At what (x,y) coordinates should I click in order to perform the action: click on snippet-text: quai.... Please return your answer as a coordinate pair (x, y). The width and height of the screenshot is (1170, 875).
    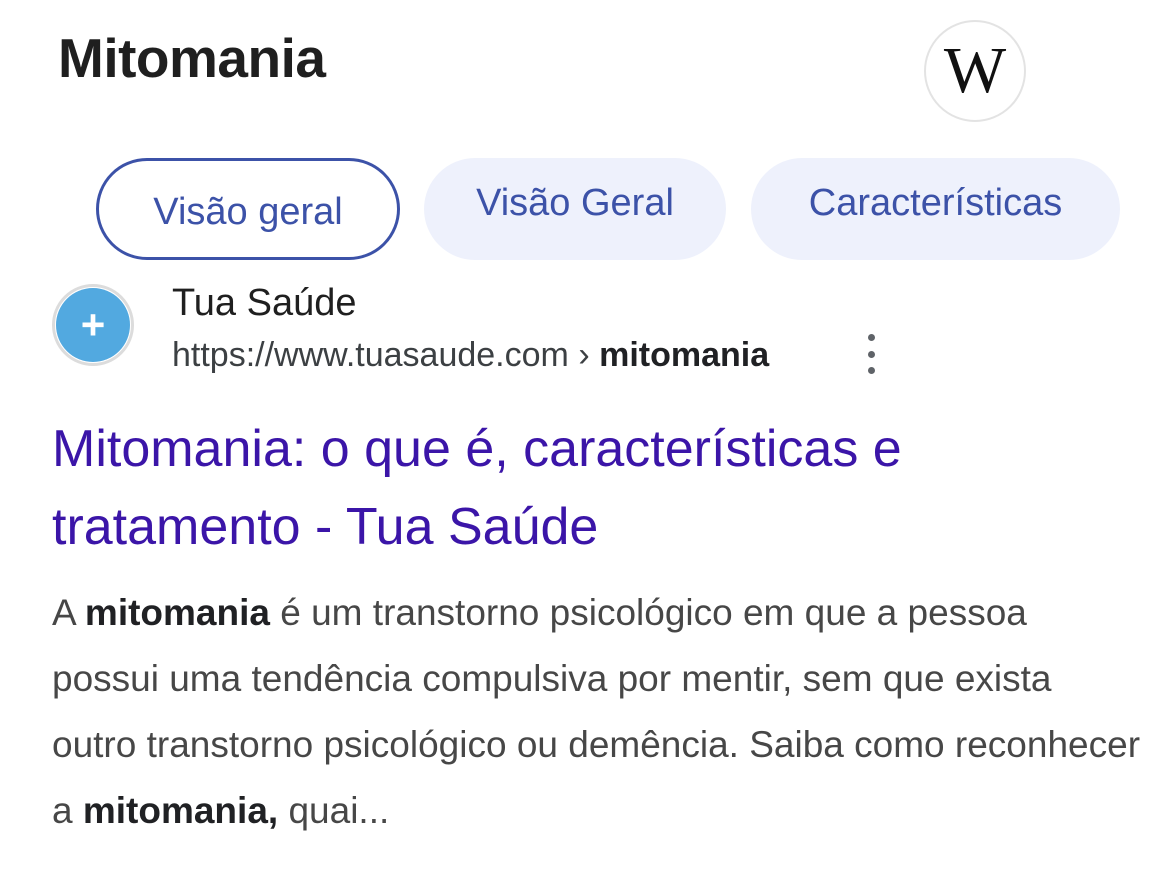
    Looking at the image, I should click on (334, 810).